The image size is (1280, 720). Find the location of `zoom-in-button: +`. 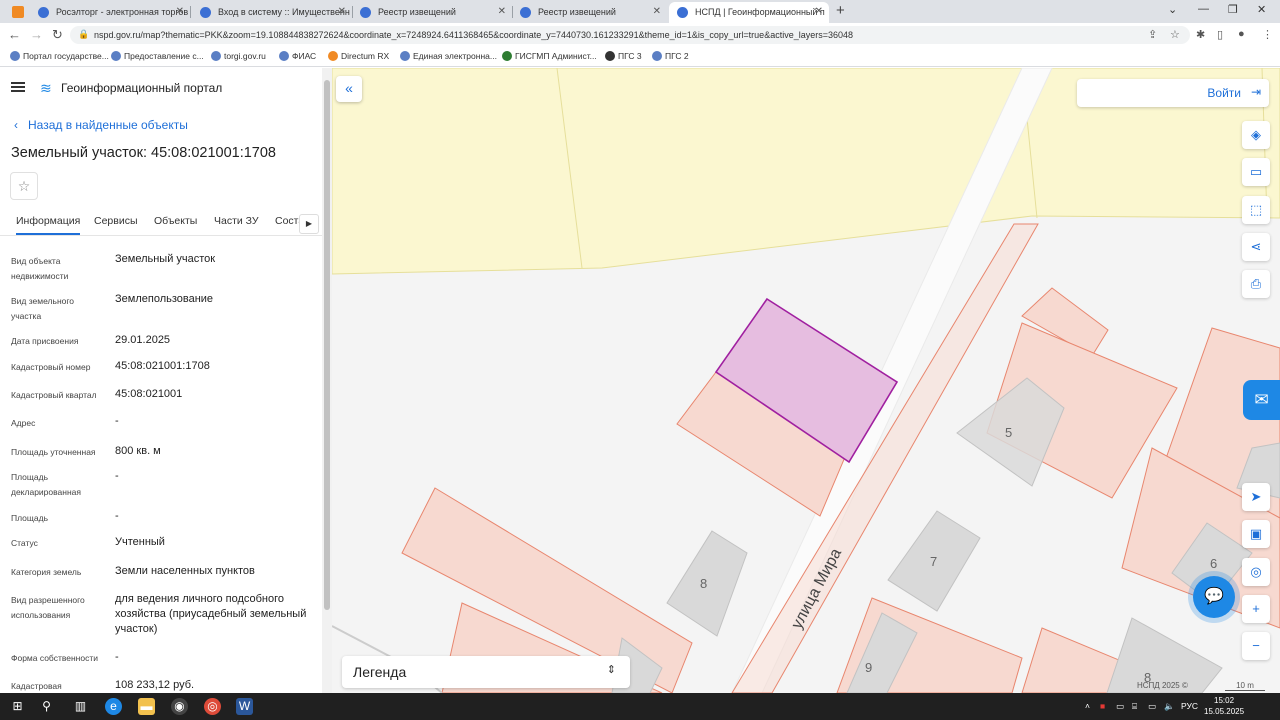

zoom-in-button: + is located at coordinates (1256, 609).